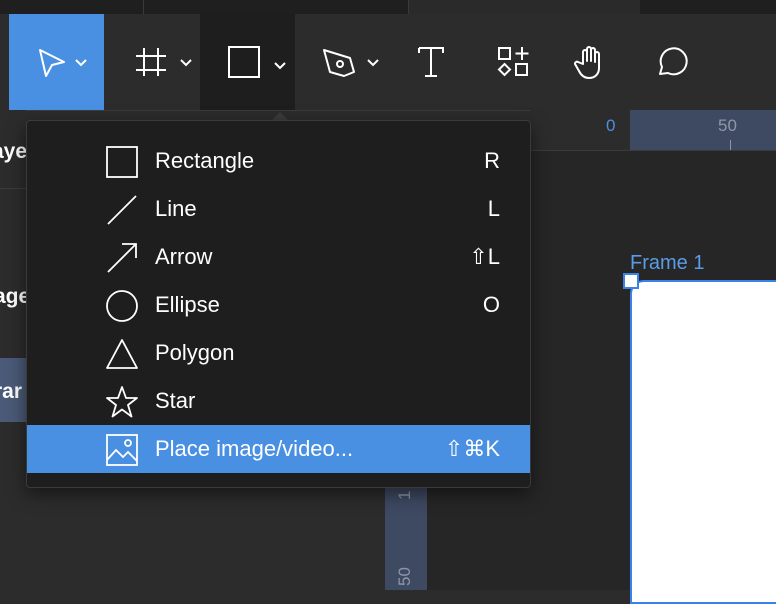 Image resolution: width=776 pixels, height=604 pixels. Describe the element at coordinates (122, 162) in the screenshot. I see `rectangle-icon` at that location.